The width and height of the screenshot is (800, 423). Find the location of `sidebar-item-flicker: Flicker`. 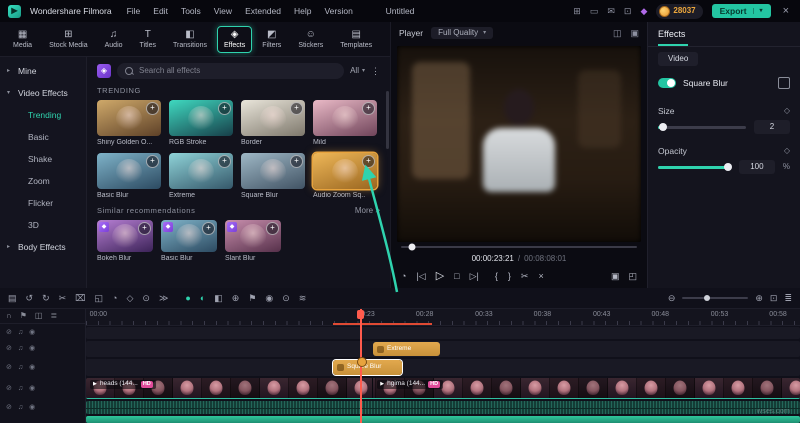

sidebar-item-flicker: Flicker is located at coordinates (43, 203).